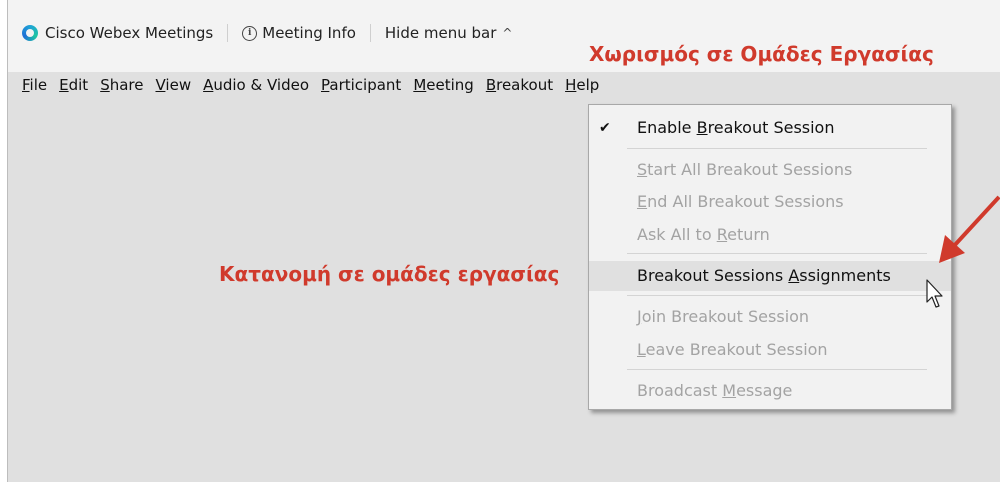 This screenshot has height=482, width=1000. I want to click on app-name: Cisco Webex Meetings, so click(129, 33).